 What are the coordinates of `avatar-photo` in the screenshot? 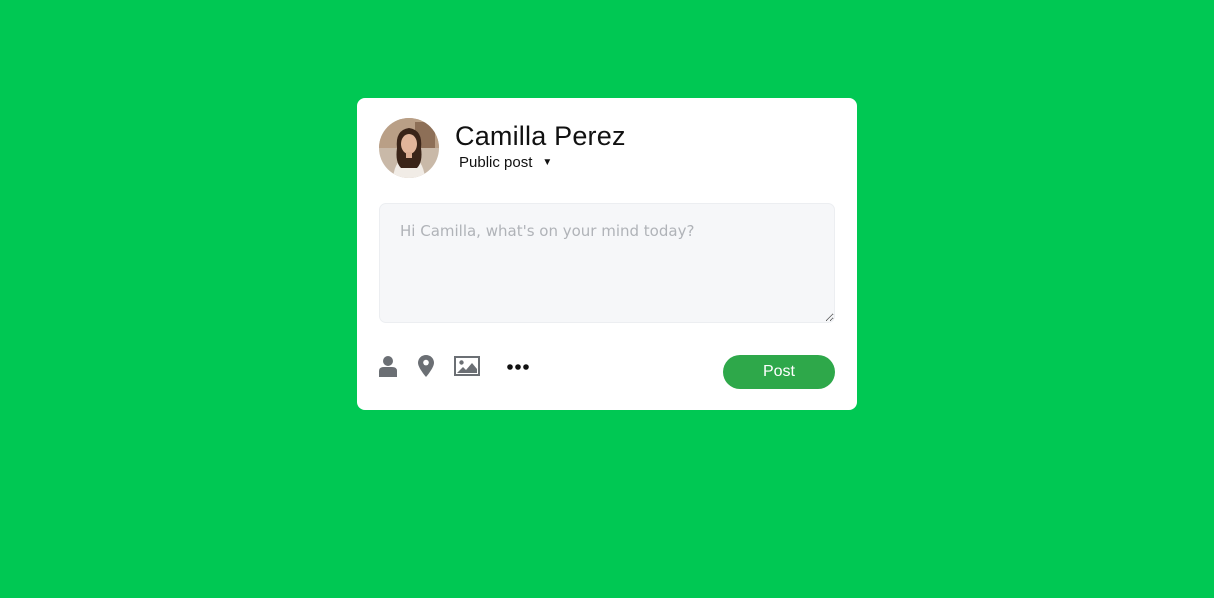 It's located at (409, 148).